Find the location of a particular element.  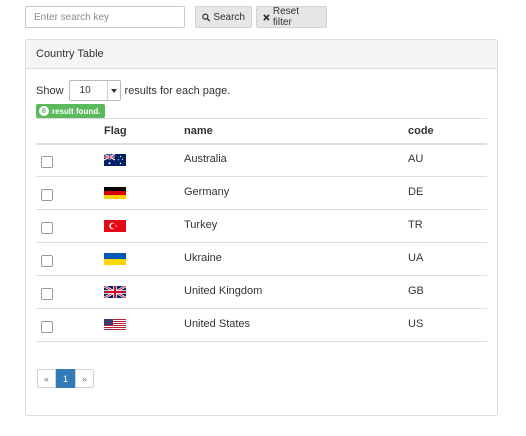

country-code: UA is located at coordinates (416, 258).